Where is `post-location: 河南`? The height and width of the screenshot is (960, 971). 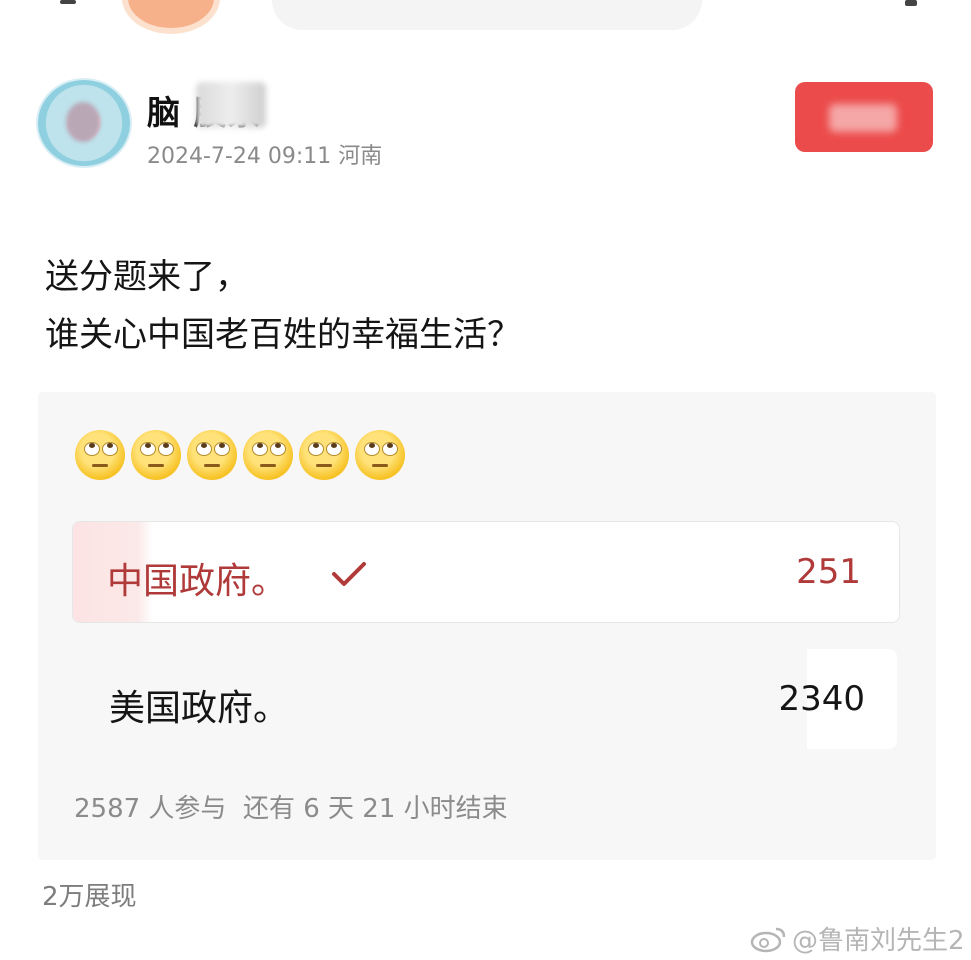 post-location: 河南 is located at coordinates (360, 156).